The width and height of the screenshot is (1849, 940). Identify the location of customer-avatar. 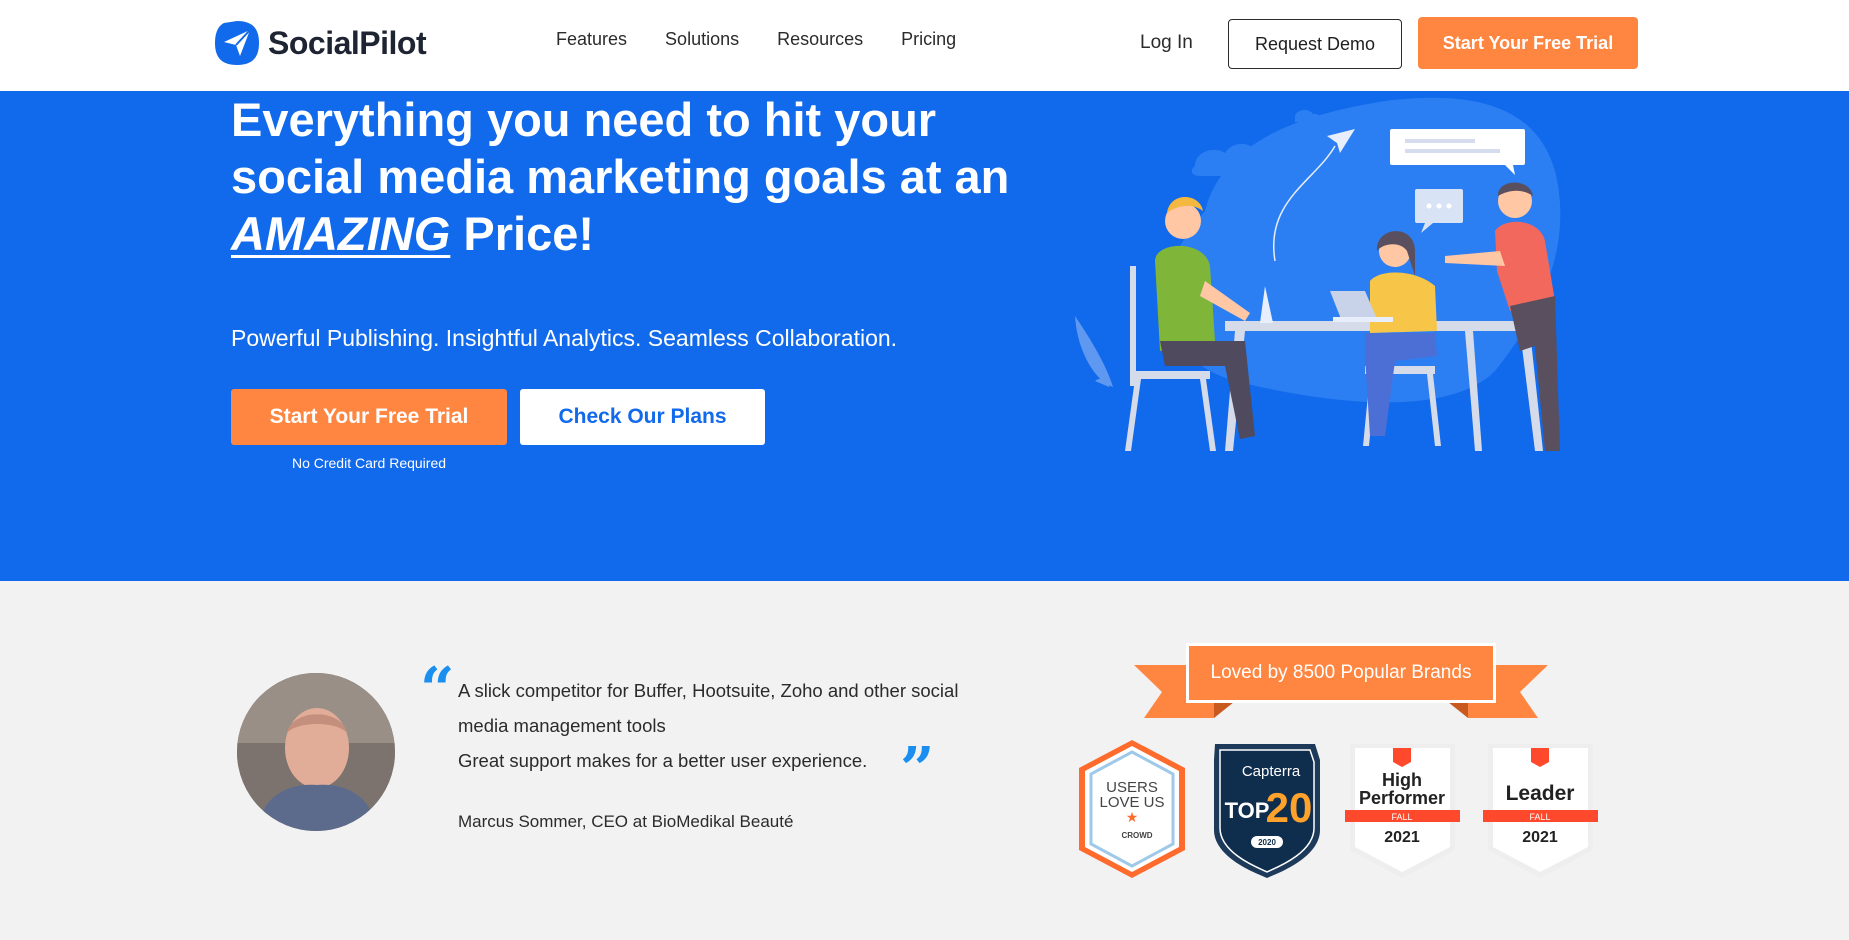
(316, 752).